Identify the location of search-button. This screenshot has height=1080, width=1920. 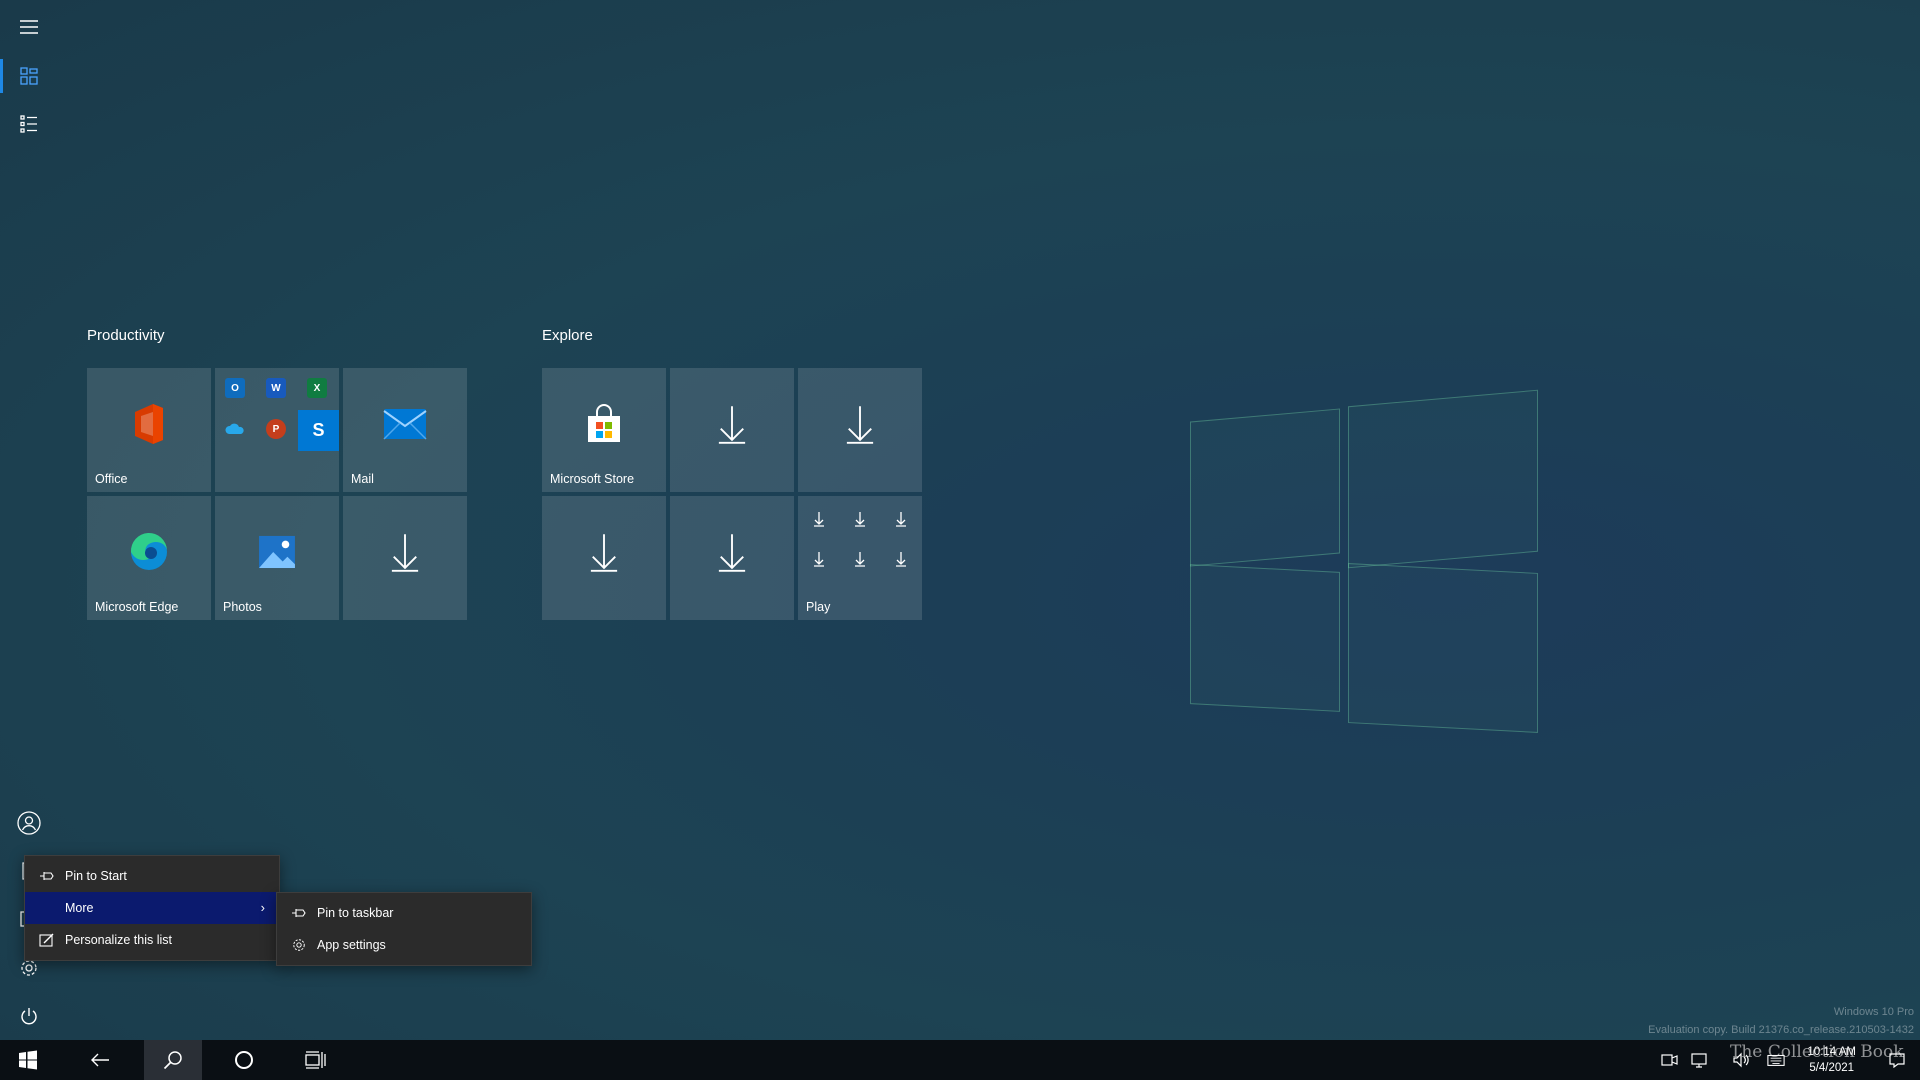
(173, 1060).